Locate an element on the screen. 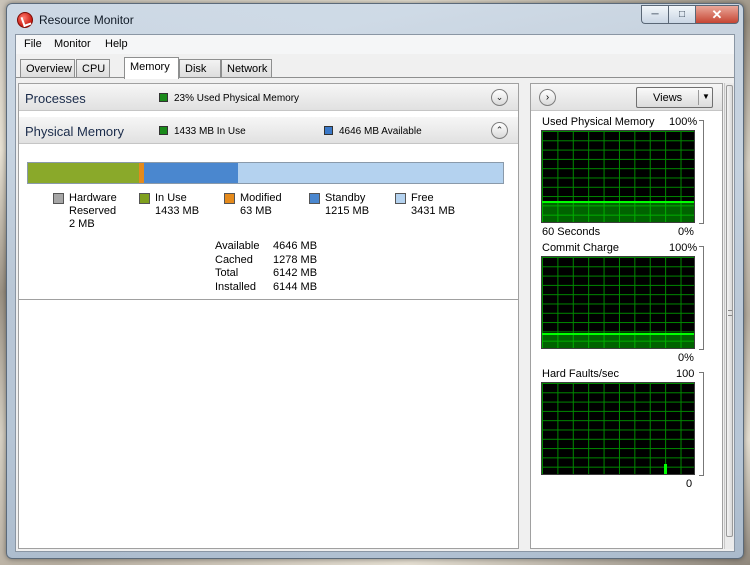  close-button: ✕ is located at coordinates (717, 14).